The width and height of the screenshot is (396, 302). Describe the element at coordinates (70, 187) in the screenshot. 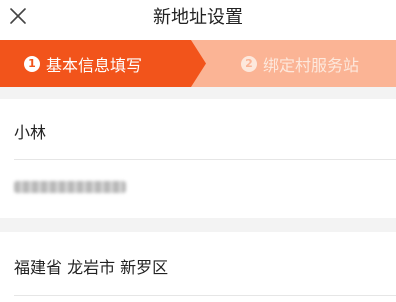

I see `phone-value-redacted` at that location.